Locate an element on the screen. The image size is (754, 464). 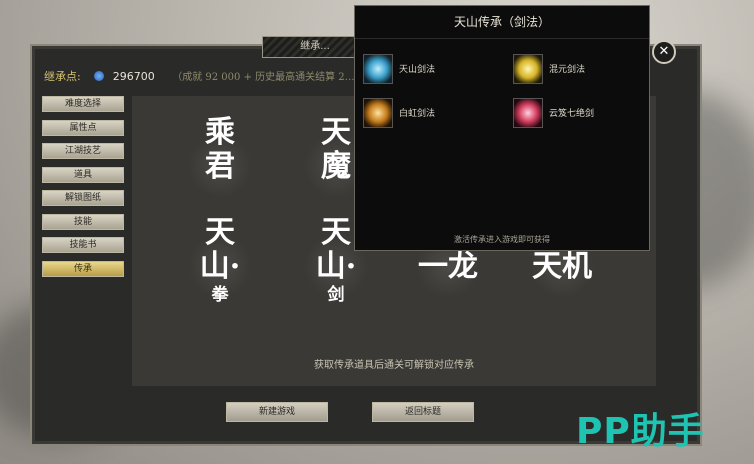
coin-icon is located at coordinates (99, 76).